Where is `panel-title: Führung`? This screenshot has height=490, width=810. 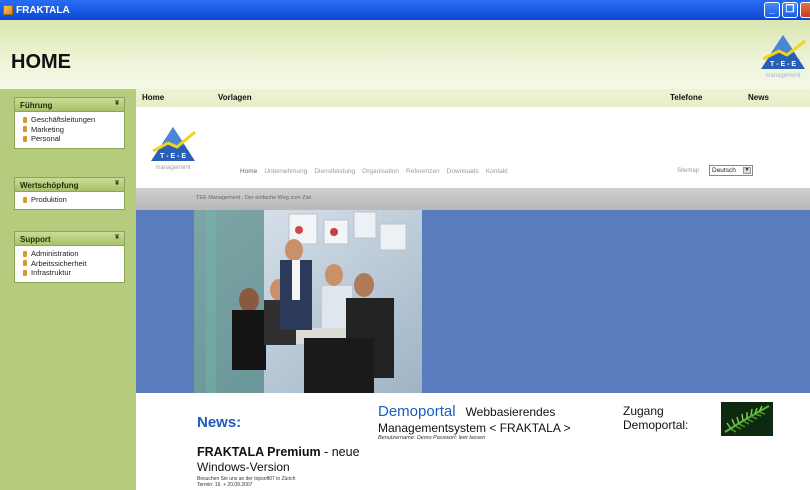 panel-title: Führung is located at coordinates (36, 105).